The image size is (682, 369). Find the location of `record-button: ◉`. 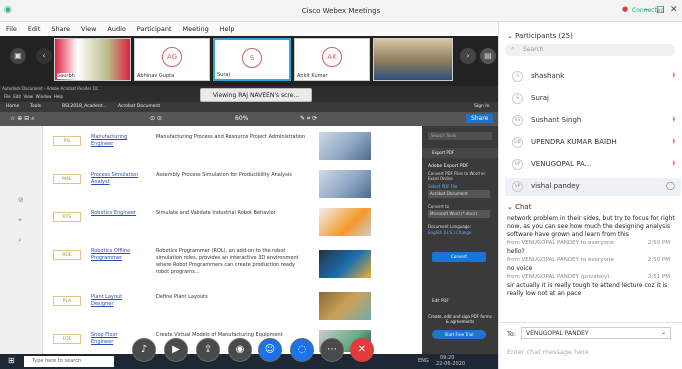

record-button: ◉ is located at coordinates (240, 350).